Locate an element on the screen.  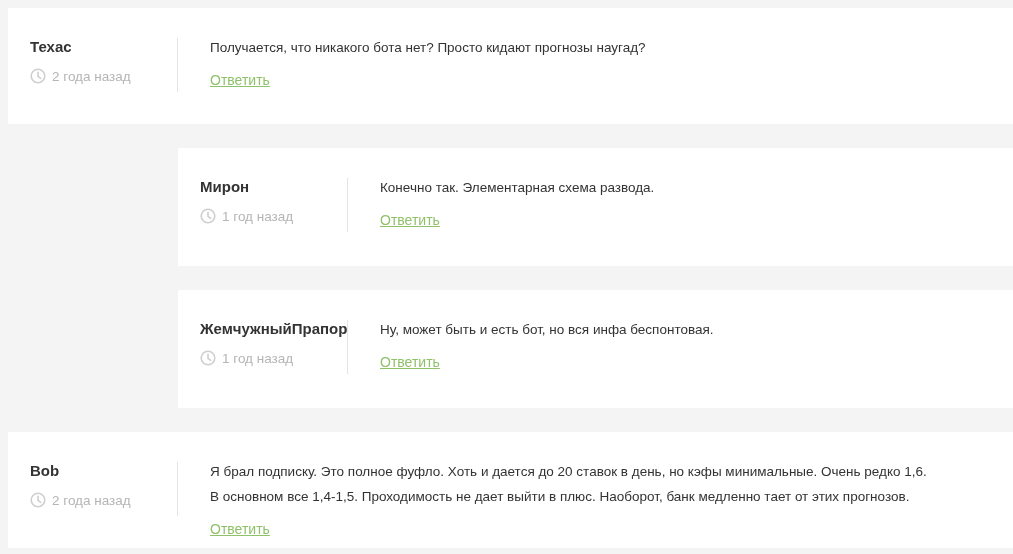
author-name: Мирон is located at coordinates (225, 187).